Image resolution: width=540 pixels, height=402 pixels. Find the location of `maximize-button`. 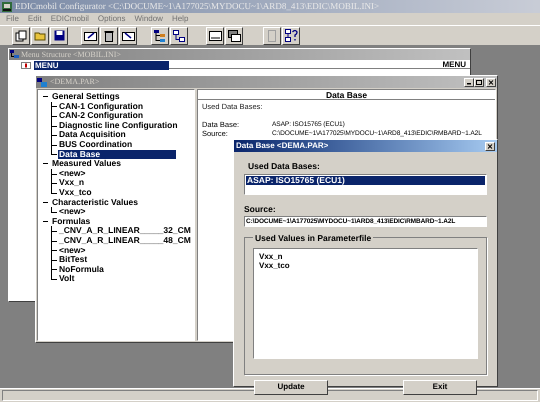

maximize-button is located at coordinates (479, 82).